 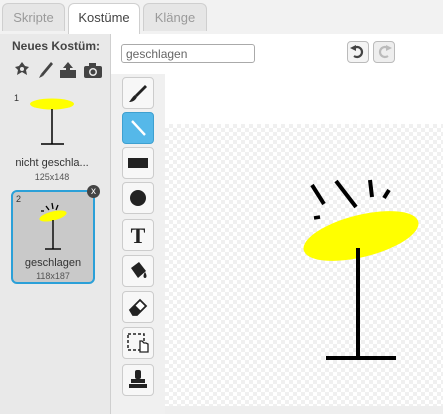 I want to click on redo-icon, so click(x=385, y=52).